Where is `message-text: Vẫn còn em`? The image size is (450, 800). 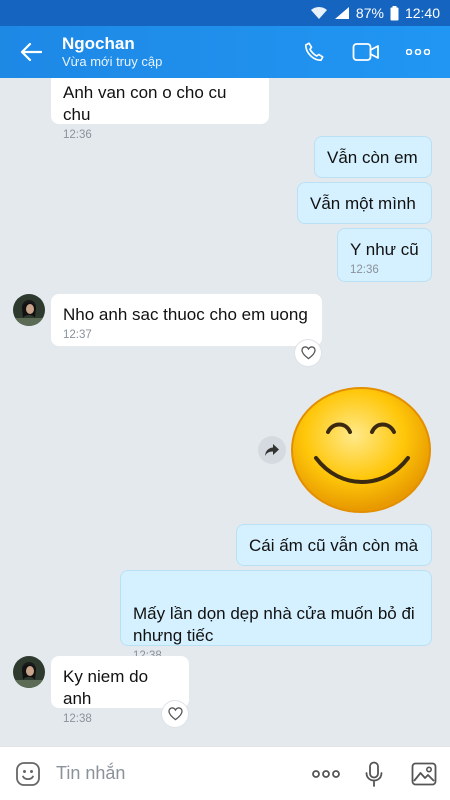 message-text: Vẫn còn em is located at coordinates (372, 157).